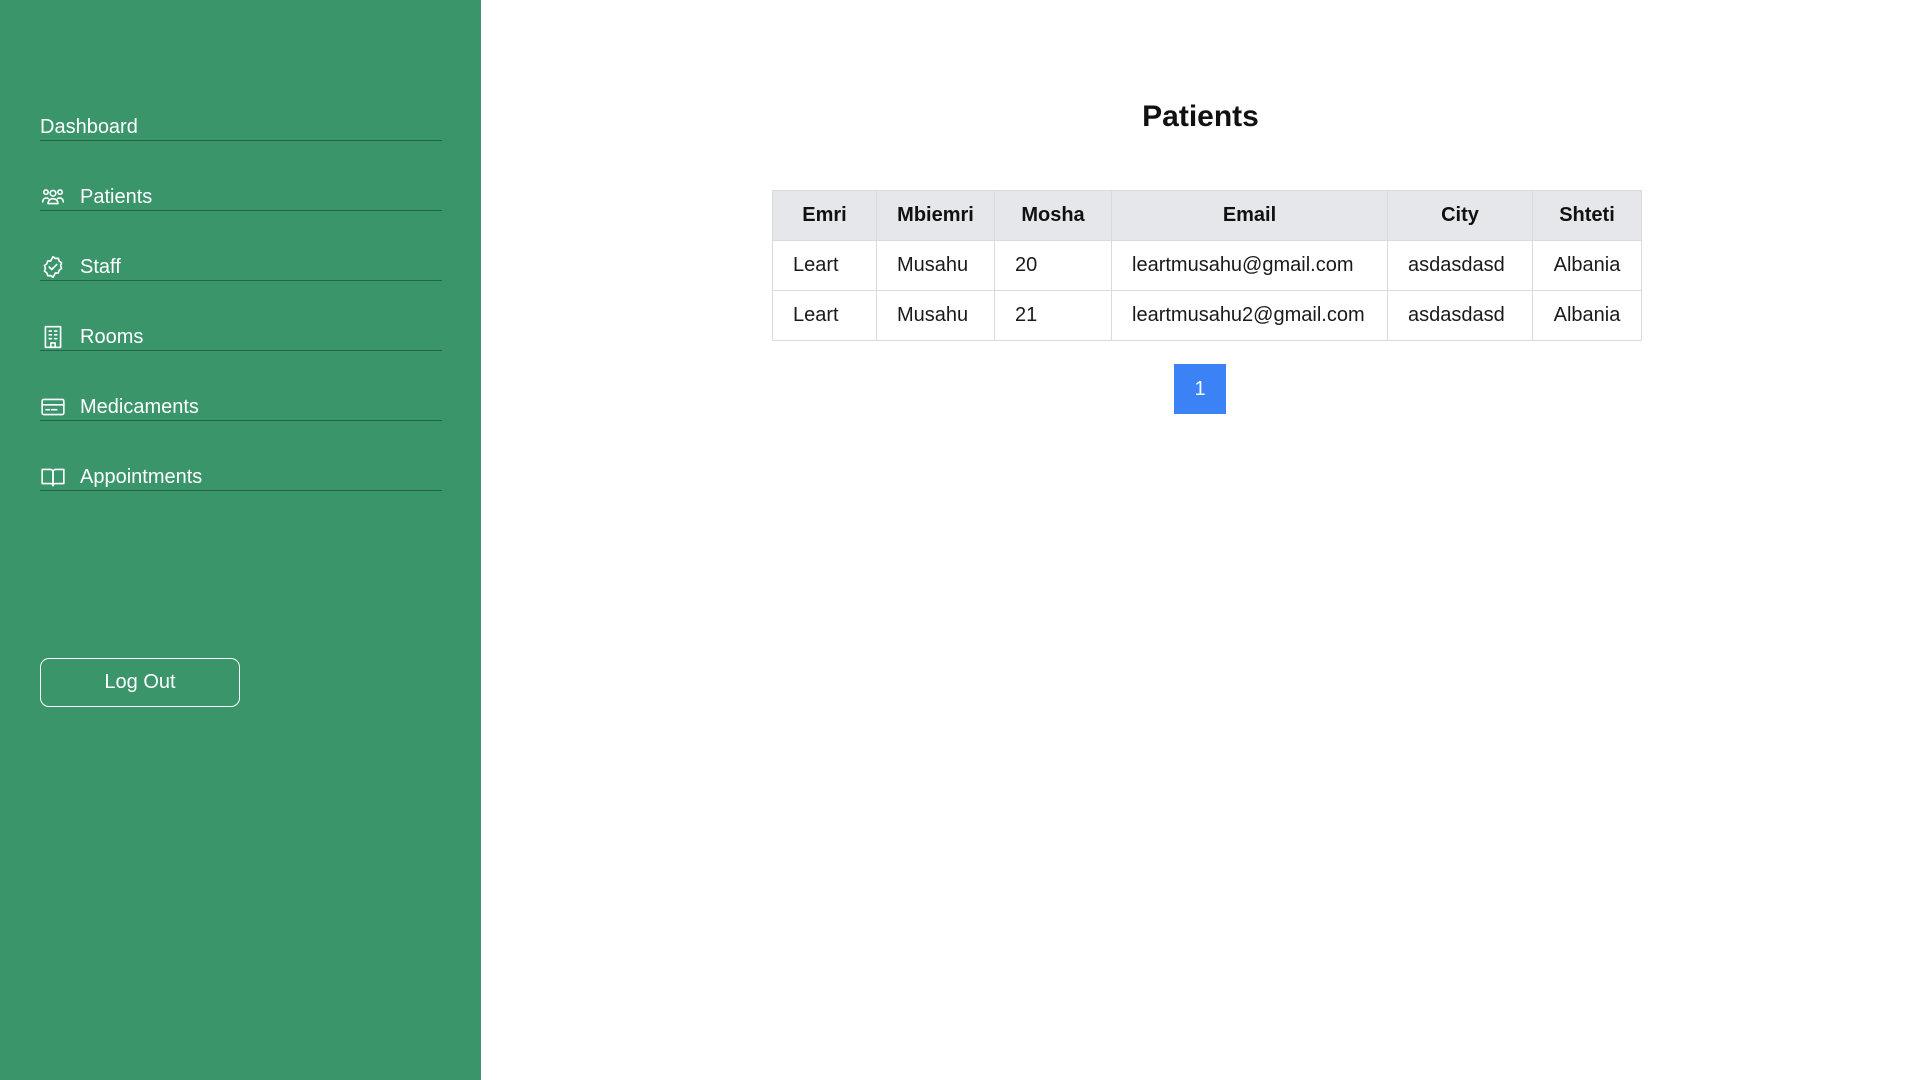 The width and height of the screenshot is (1920, 1080). I want to click on column-header-shteti: Shteti, so click(1587, 215).